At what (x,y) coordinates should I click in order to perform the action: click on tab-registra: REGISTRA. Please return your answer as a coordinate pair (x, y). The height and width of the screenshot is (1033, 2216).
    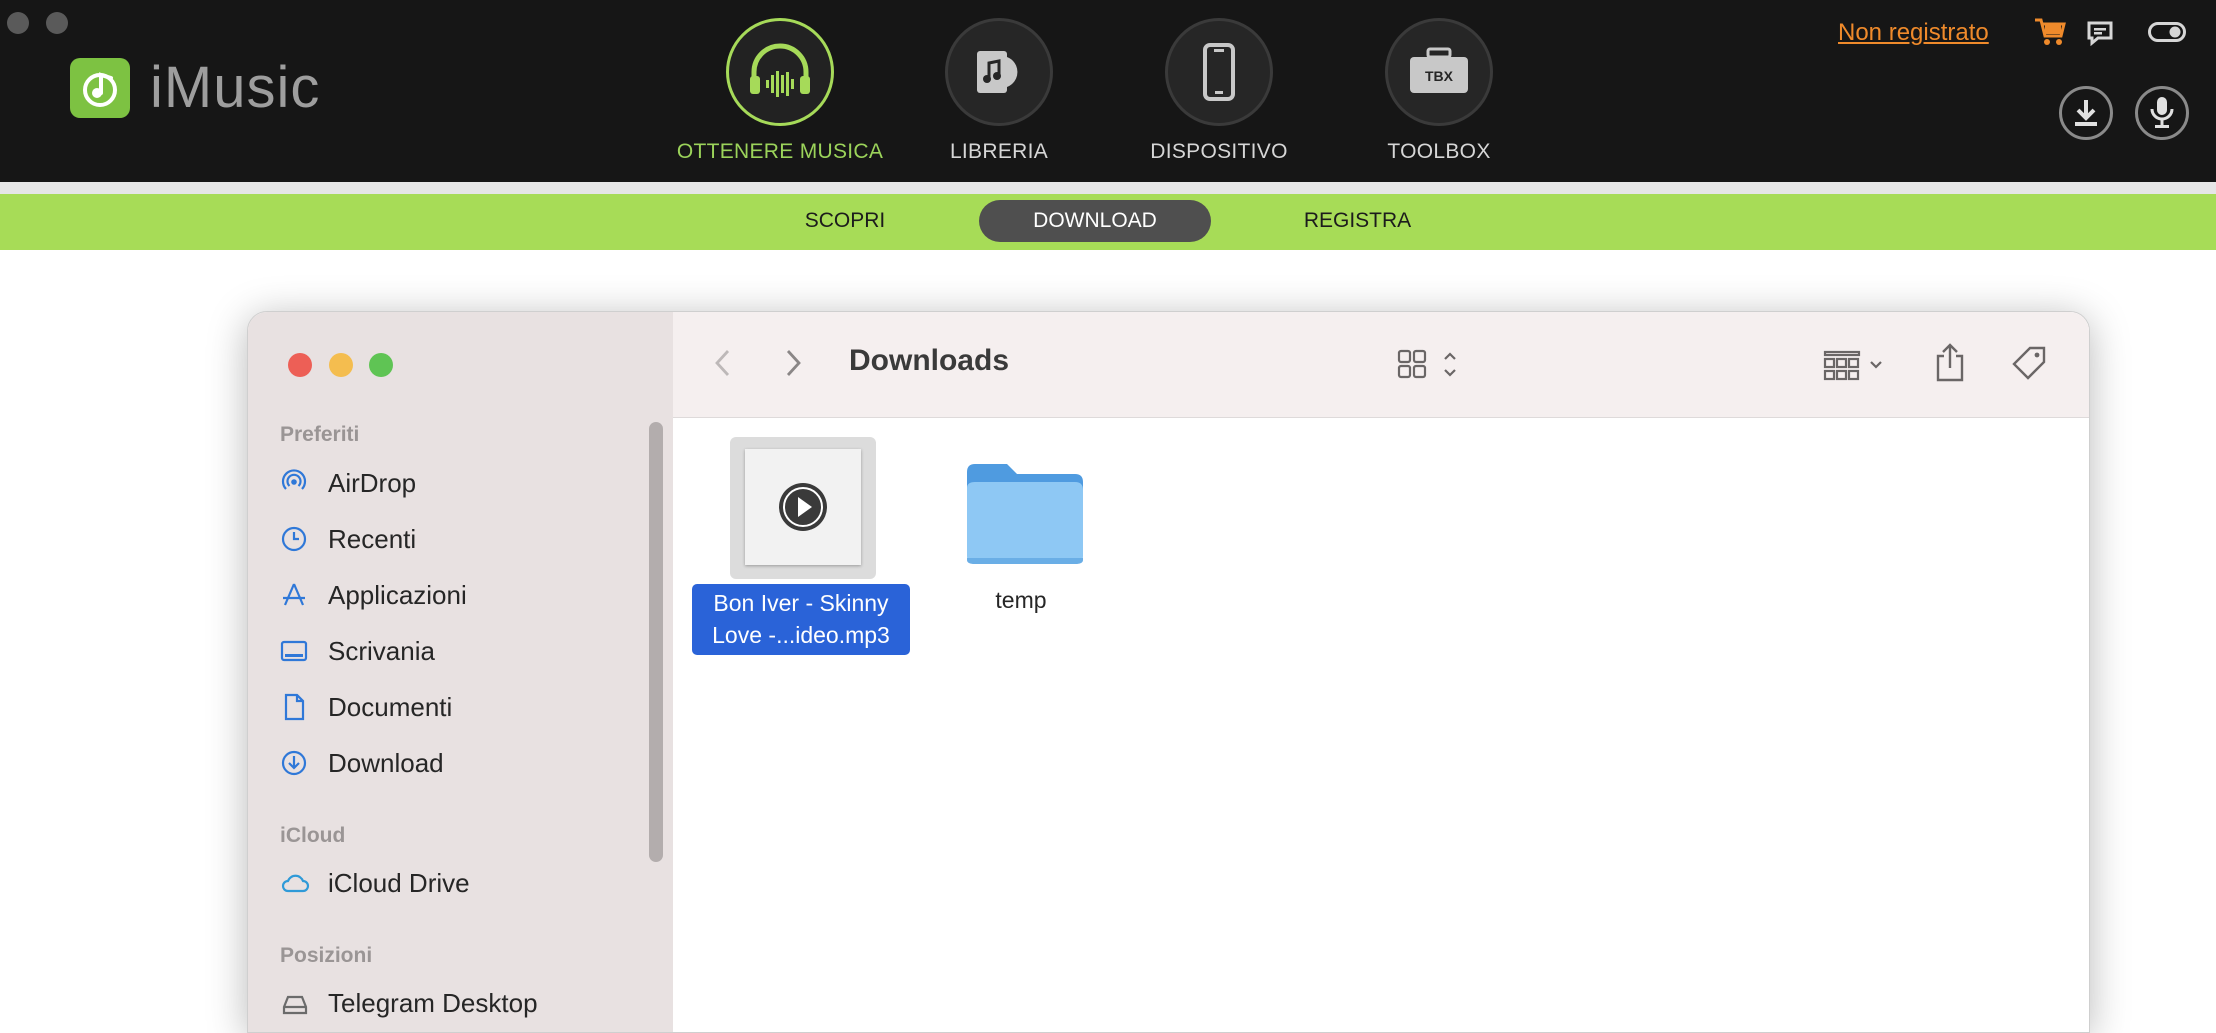
    Looking at the image, I should click on (1357, 221).